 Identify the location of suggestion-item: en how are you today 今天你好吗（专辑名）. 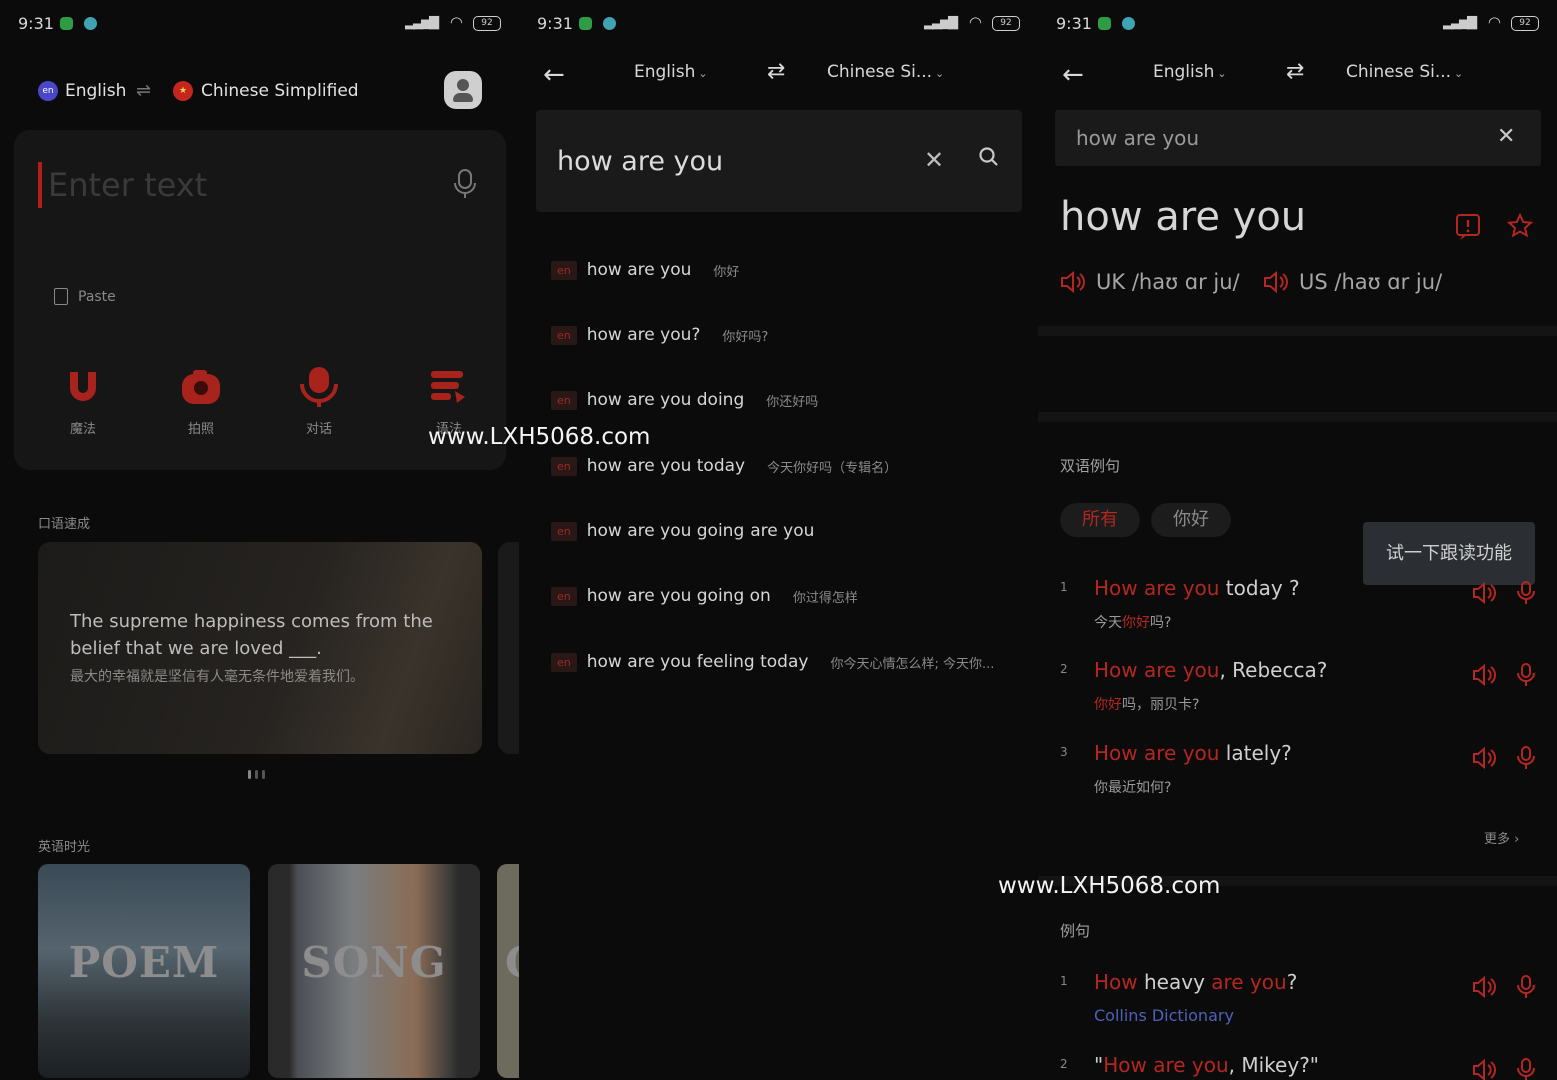
(724, 466).